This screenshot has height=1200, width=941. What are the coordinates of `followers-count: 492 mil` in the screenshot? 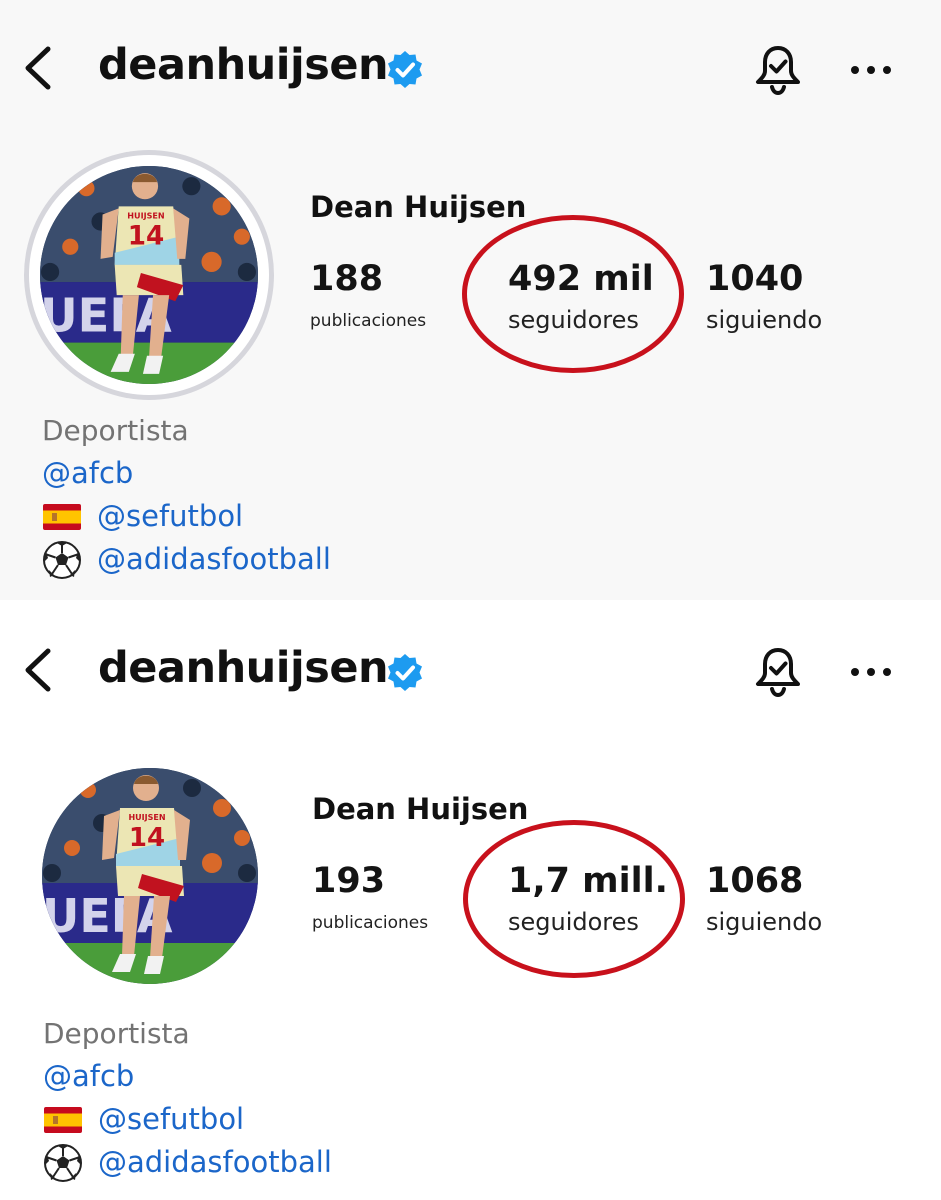 It's located at (581, 279).